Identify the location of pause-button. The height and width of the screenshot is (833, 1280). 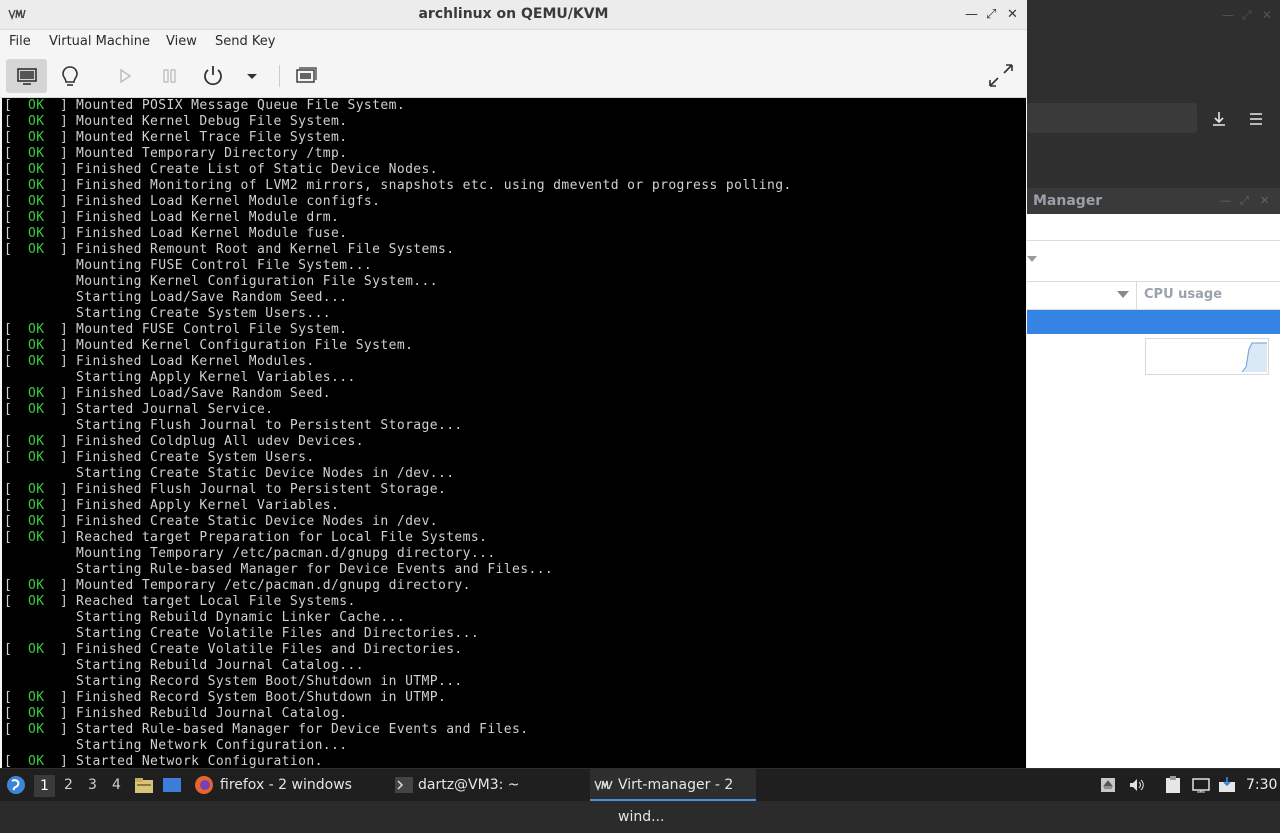
(170, 76).